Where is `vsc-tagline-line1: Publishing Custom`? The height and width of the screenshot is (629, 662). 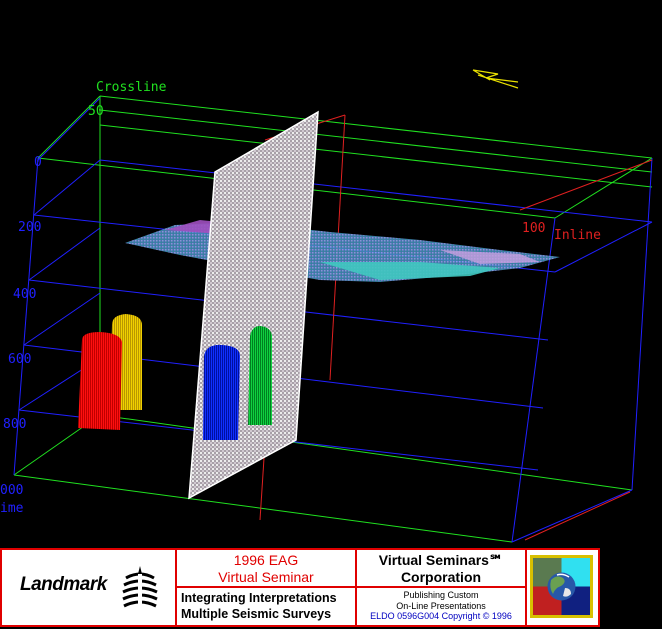
vsc-tagline-line1: Publishing Custom is located at coordinates (441, 595).